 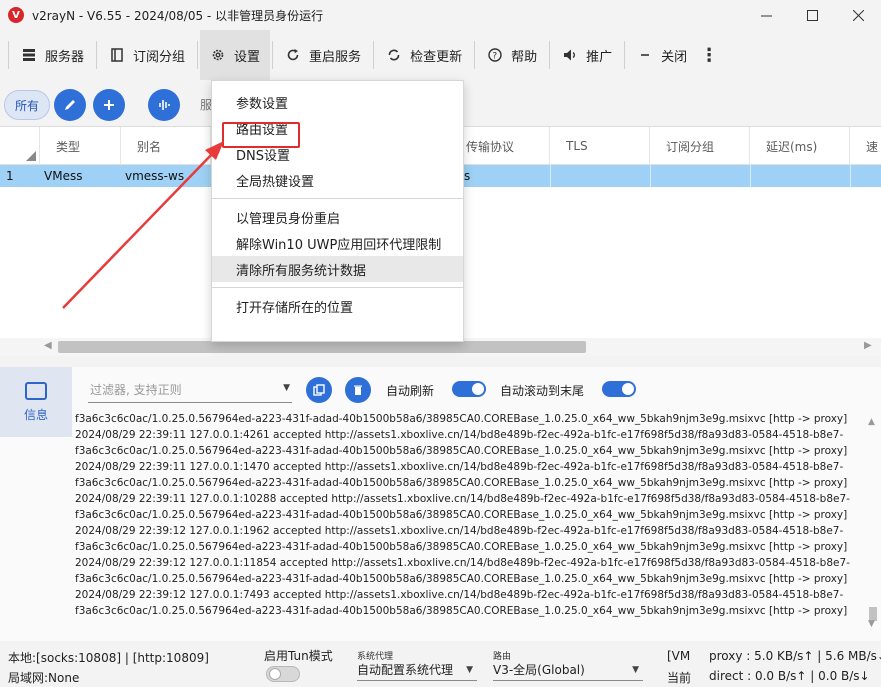 I want to click on menu-item-uwp-loopback: 解除Win10 UWP应用回环代理限制, so click(x=337, y=243).